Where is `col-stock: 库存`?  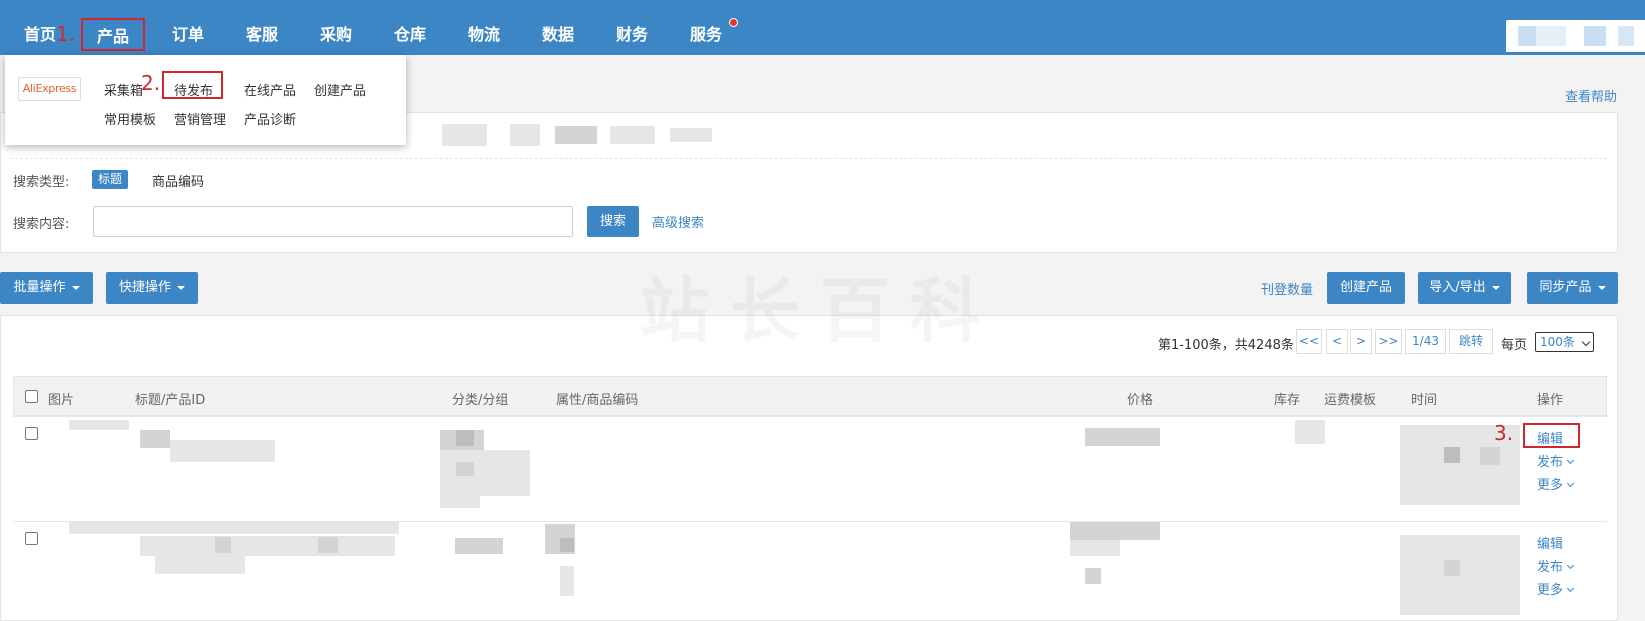
col-stock: 库存 is located at coordinates (1287, 400).